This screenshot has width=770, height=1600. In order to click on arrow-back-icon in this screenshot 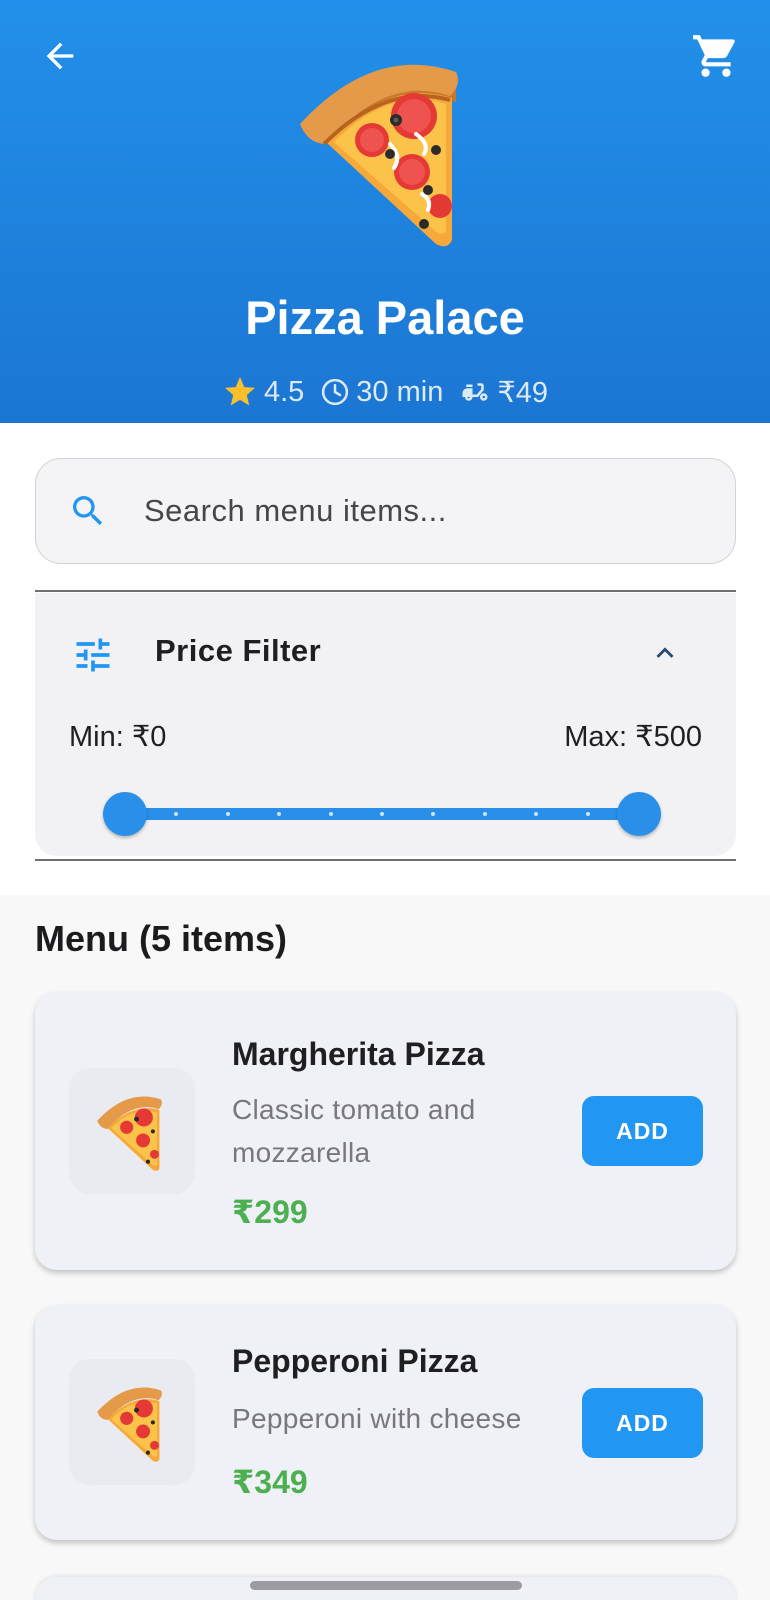, I will do `click(60, 56)`.